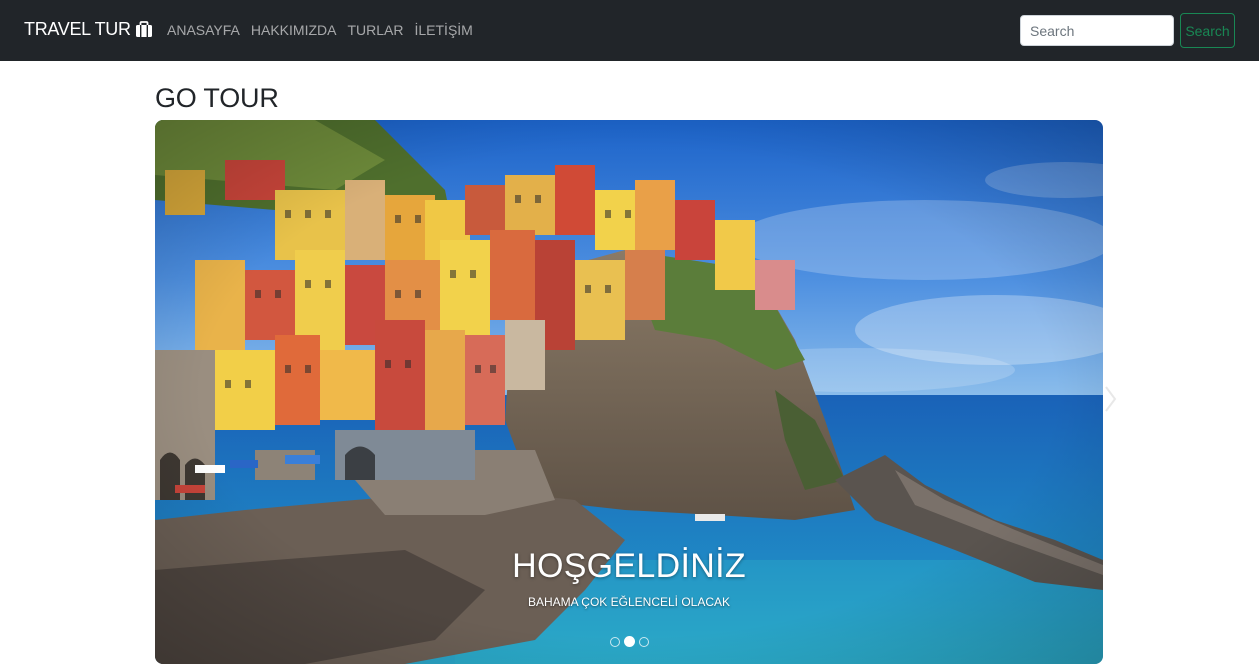 Image resolution: width=1259 pixels, height=671 pixels. I want to click on nav-links: ANASAYFA HAKKIMIZDA TURLAR İLETİŞİM, so click(320, 30).